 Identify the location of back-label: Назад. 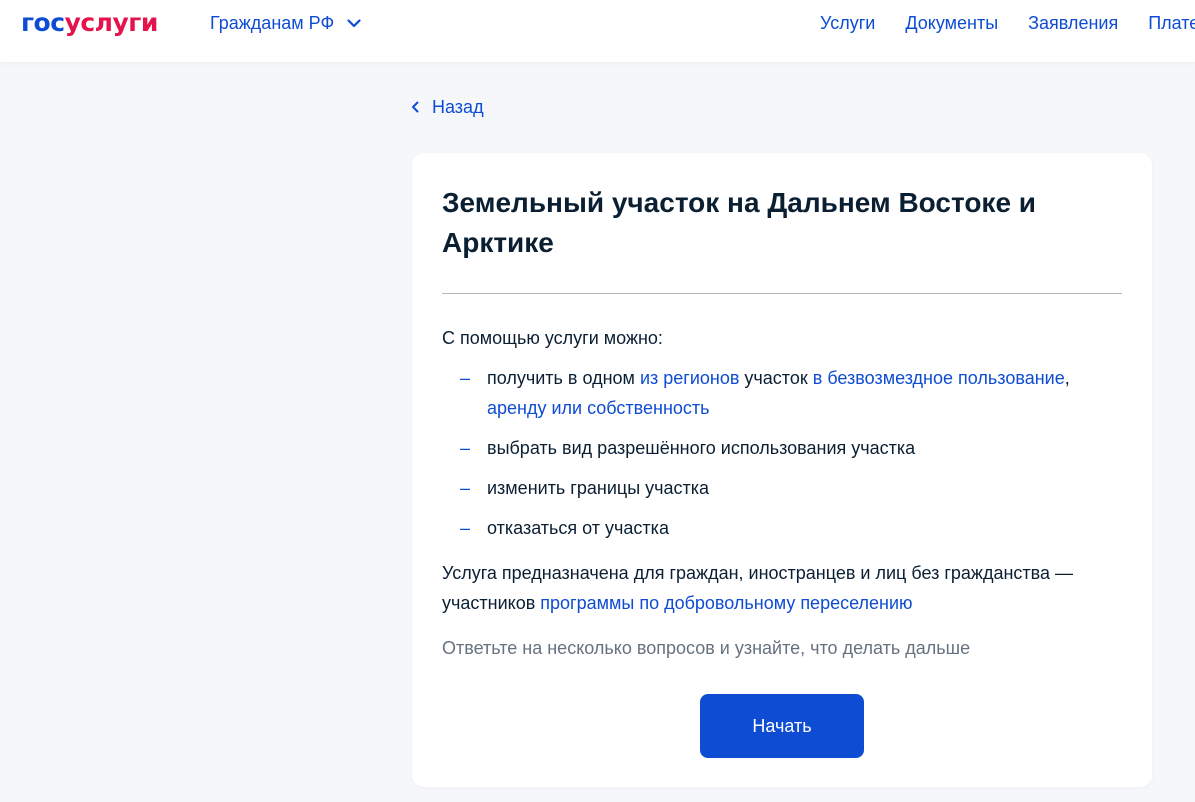
(458, 107).